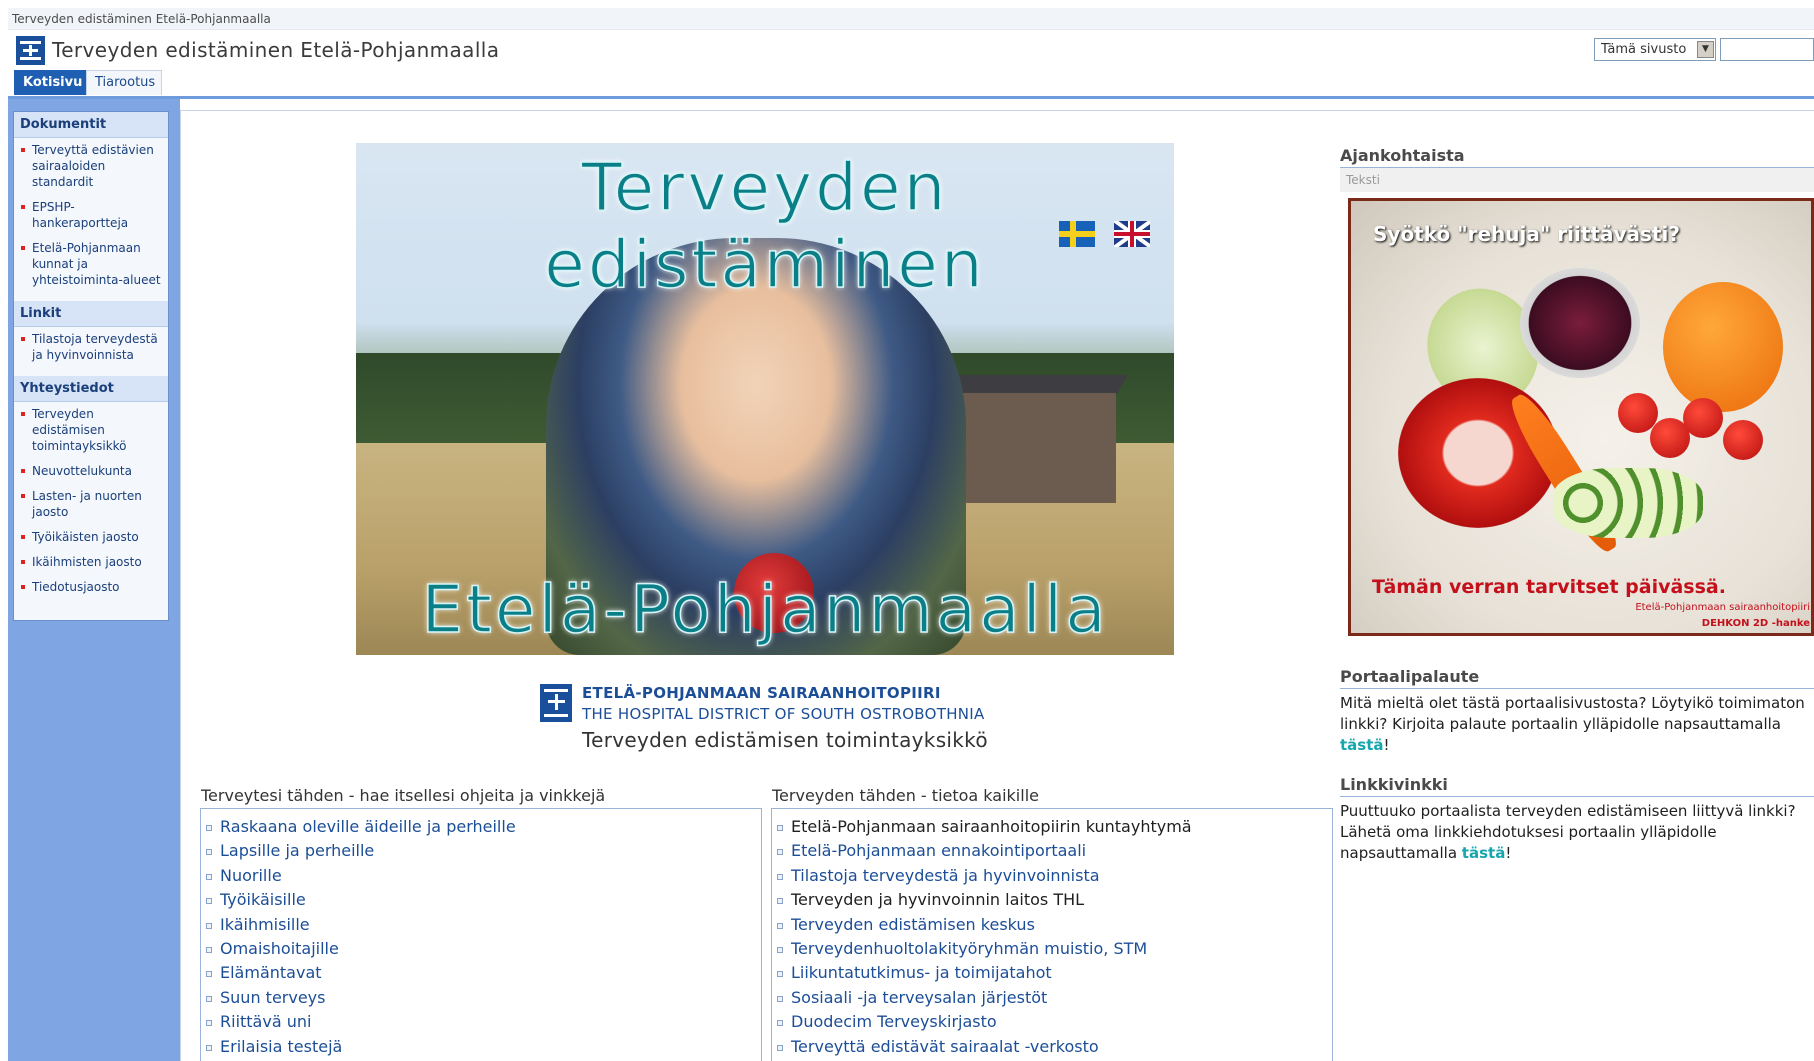 This screenshot has width=1814, height=1061. I want to click on list-item: Terveyden edistämisen keskus, so click(1052, 925).